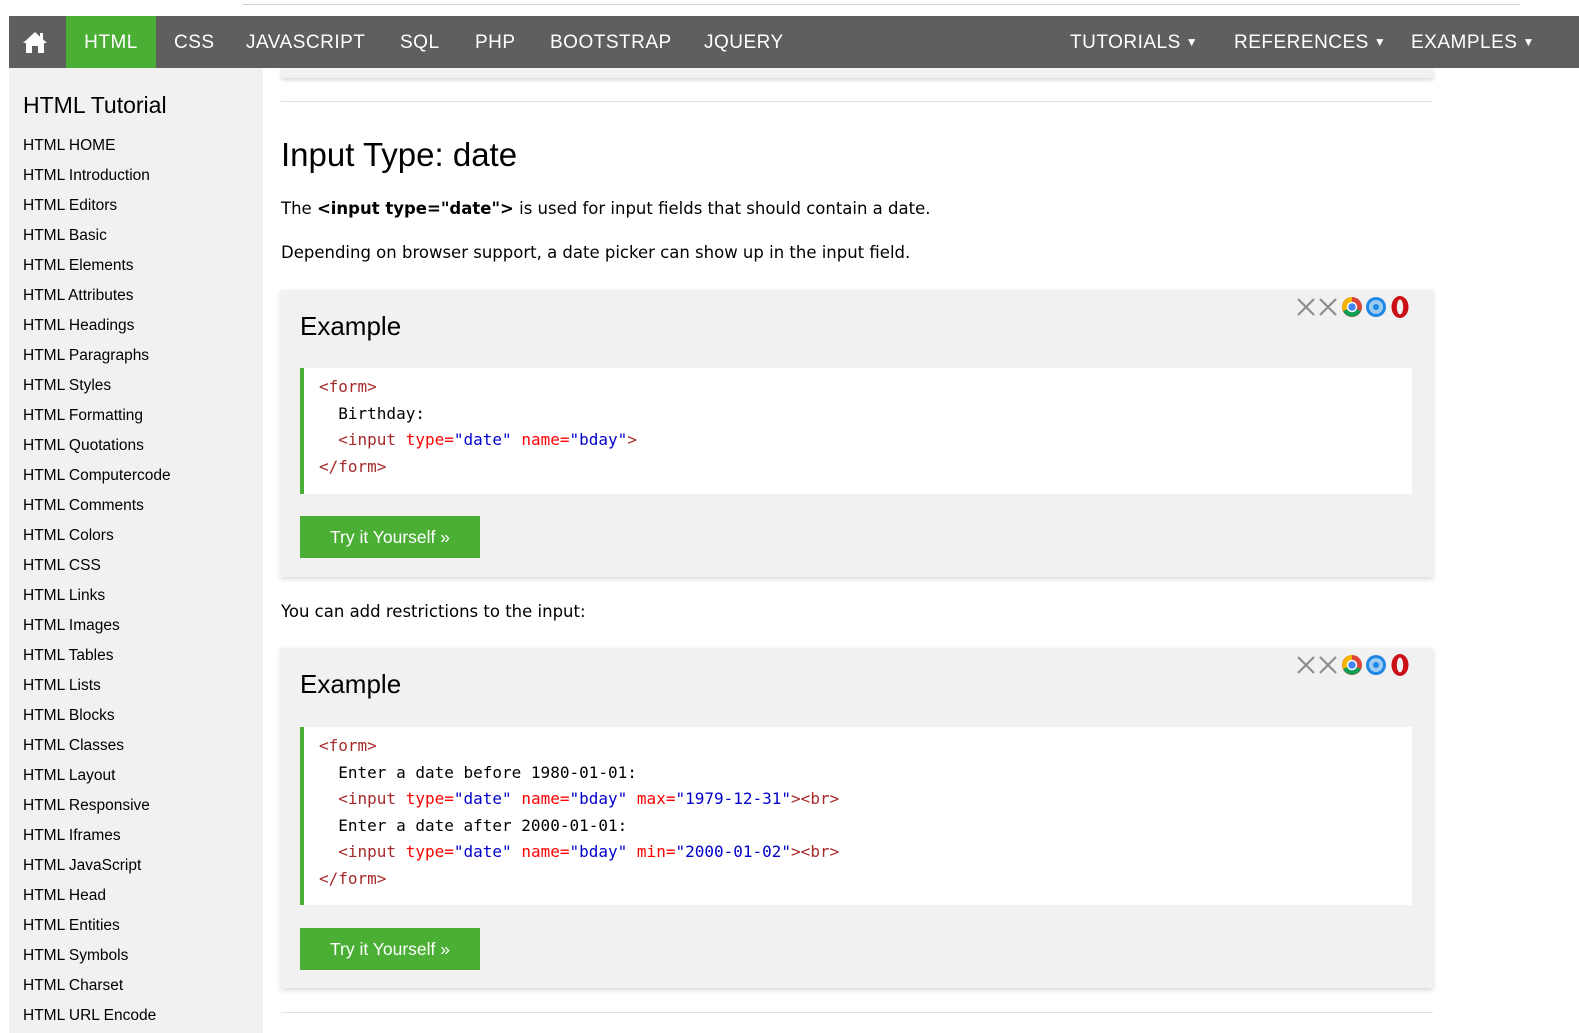  I want to click on intro-prefix: The, so click(299, 208).